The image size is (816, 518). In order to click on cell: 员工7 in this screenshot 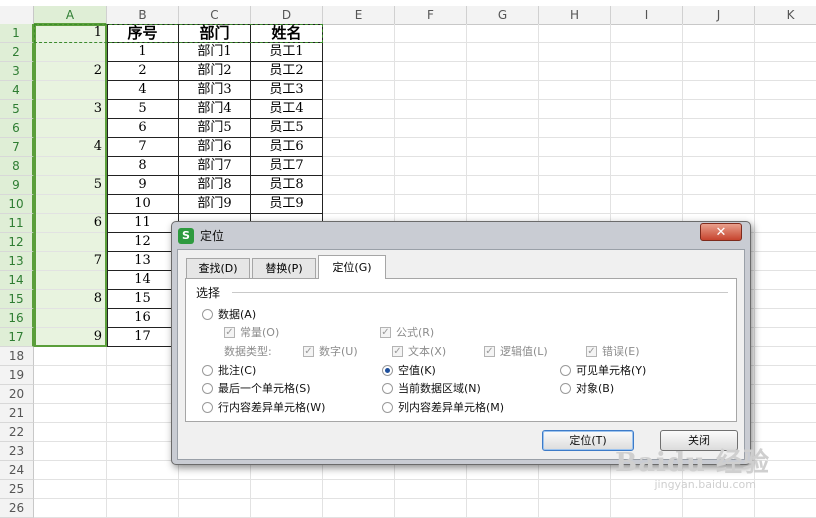, I will do `click(287, 166)`.